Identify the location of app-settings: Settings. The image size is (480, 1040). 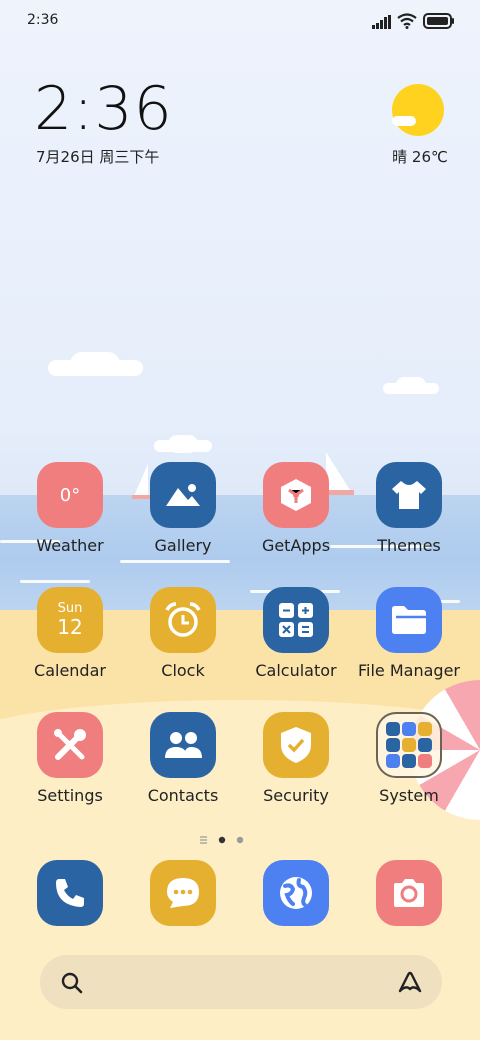
(70, 758).